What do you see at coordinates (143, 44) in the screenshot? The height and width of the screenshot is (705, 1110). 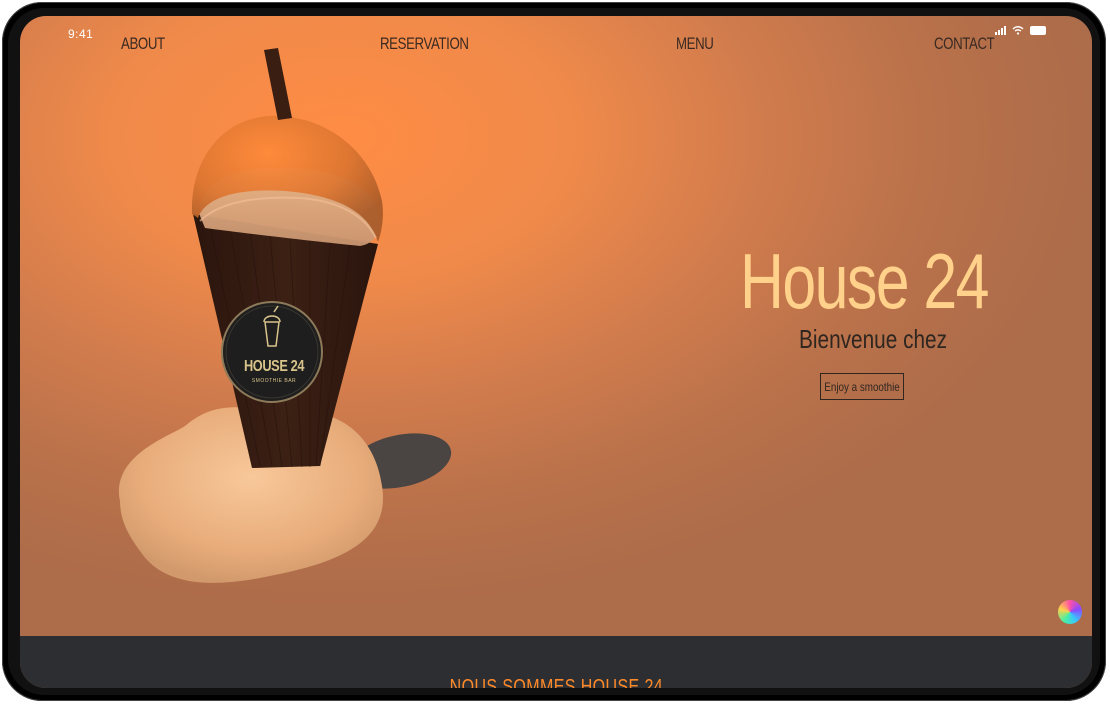 I see `nav-about: ABOUT` at bounding box center [143, 44].